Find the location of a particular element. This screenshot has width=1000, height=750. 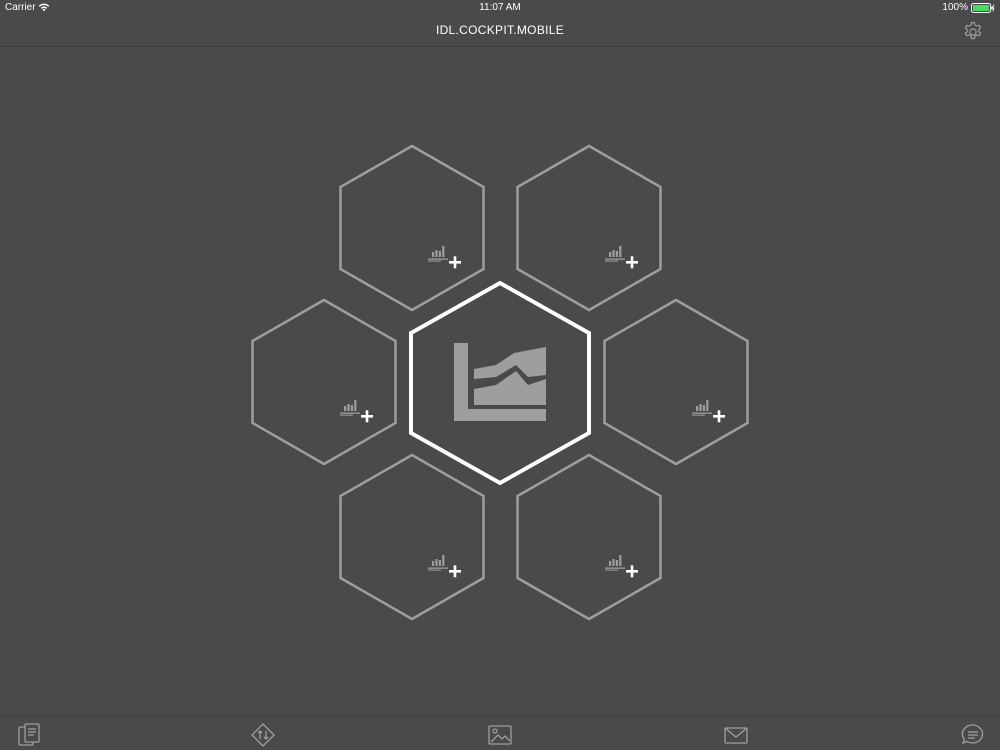

sync-icon is located at coordinates (263, 735).